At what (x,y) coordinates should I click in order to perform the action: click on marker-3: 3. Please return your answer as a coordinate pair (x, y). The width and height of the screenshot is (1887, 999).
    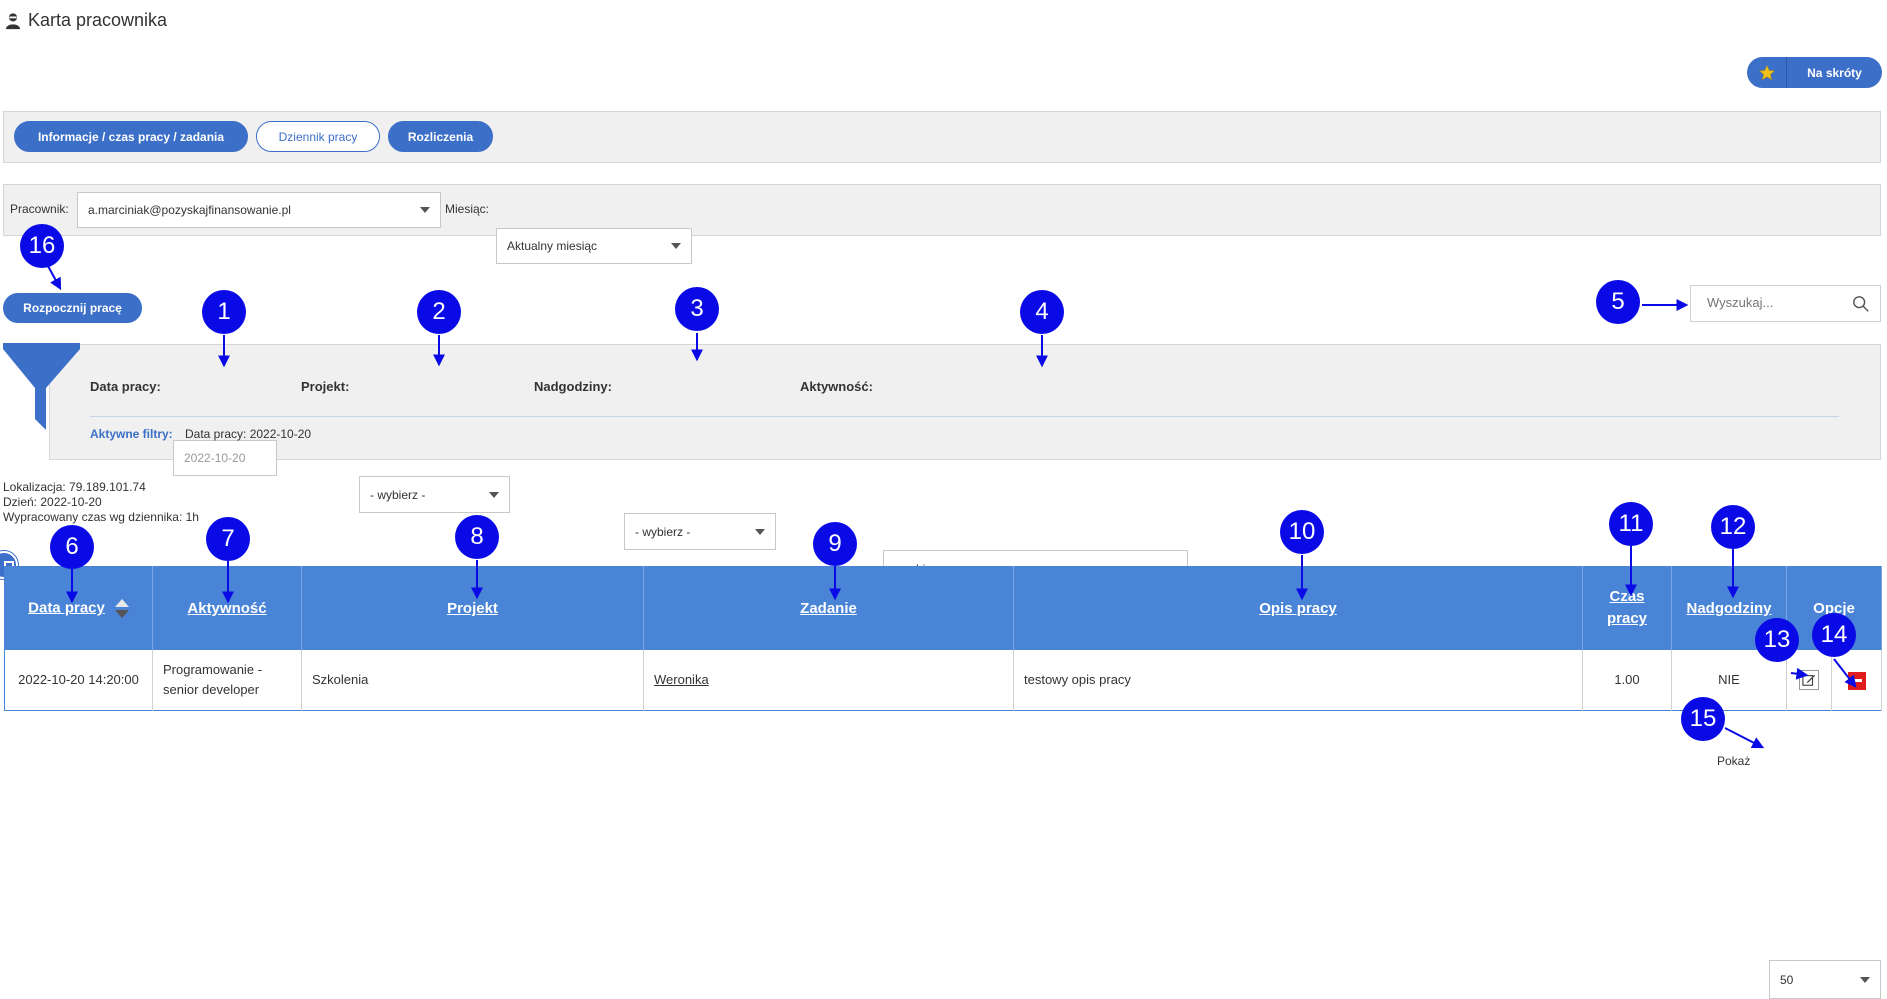
    Looking at the image, I should click on (697, 309).